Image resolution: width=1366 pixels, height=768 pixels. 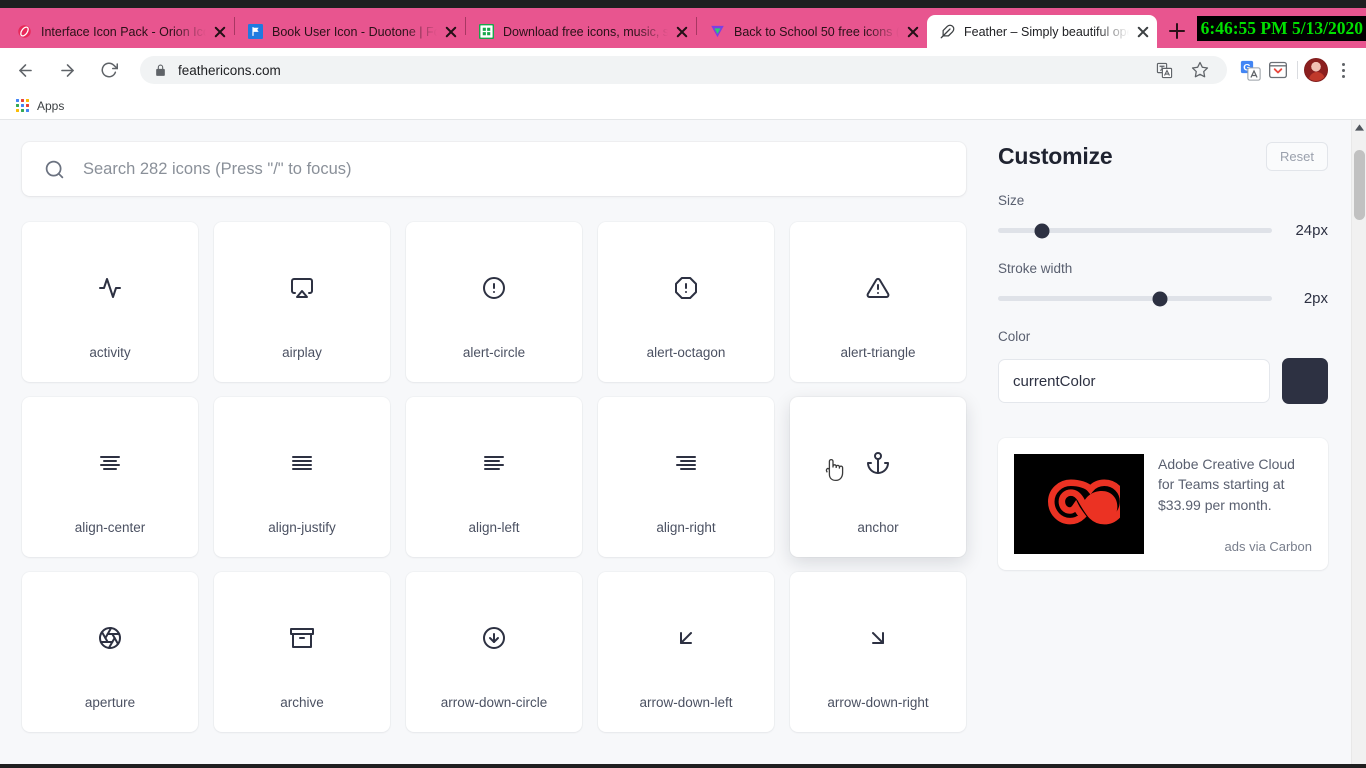 I want to click on browser-tab-3: Download free icons, music, sto, so click(x=581, y=31).